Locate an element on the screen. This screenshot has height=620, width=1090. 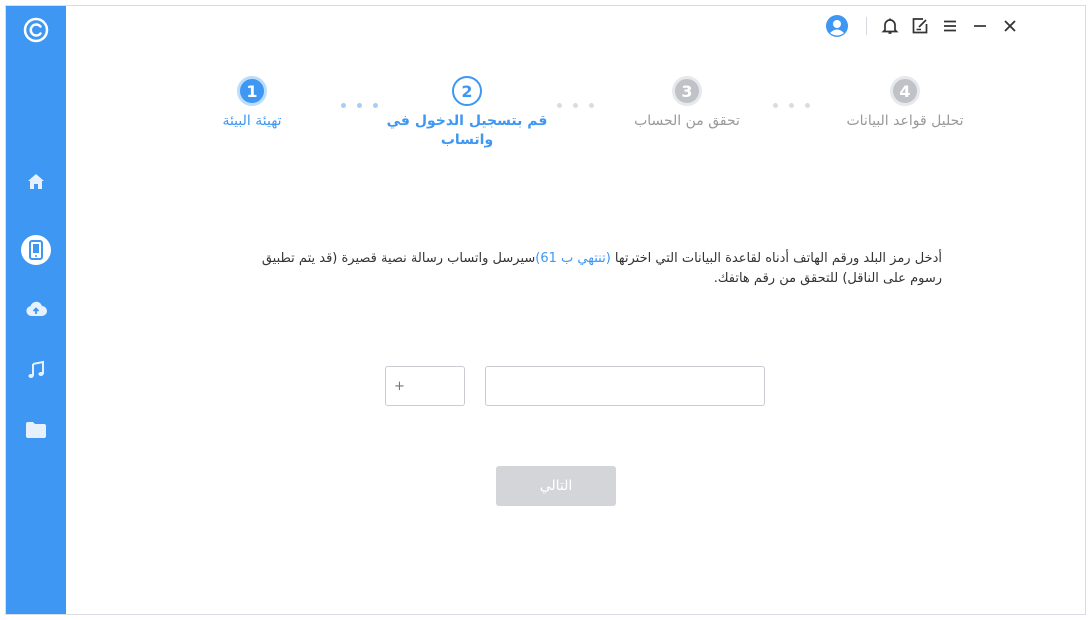
database-suffix-highlight: (تنتهي ب 61) is located at coordinates (573, 258).